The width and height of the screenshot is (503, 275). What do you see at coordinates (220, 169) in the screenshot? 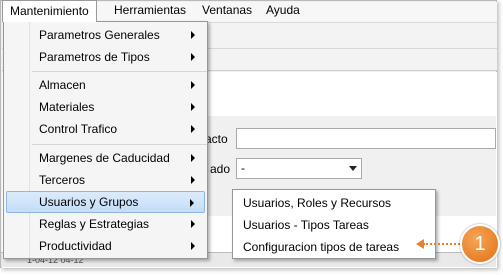
I see `state-field-label: ado` at bounding box center [220, 169].